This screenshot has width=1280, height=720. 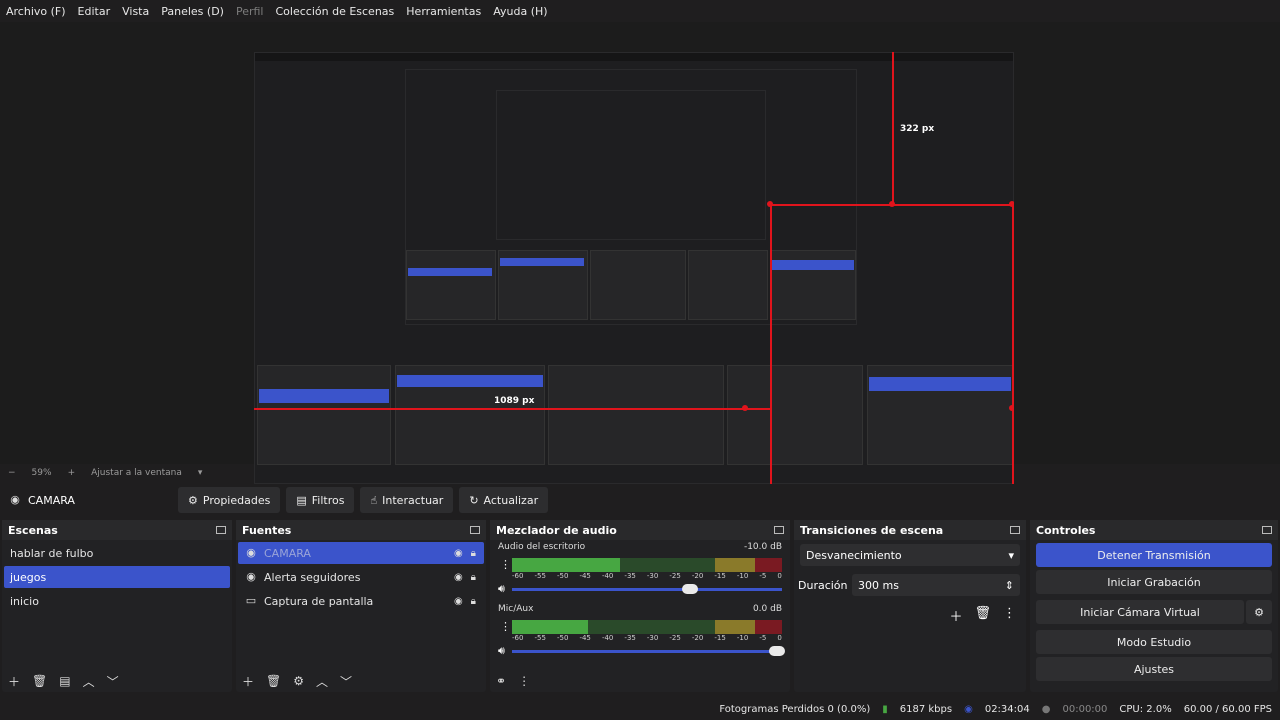 What do you see at coordinates (320, 500) in the screenshot?
I see `filters-button: ▤ Filtros` at bounding box center [320, 500].